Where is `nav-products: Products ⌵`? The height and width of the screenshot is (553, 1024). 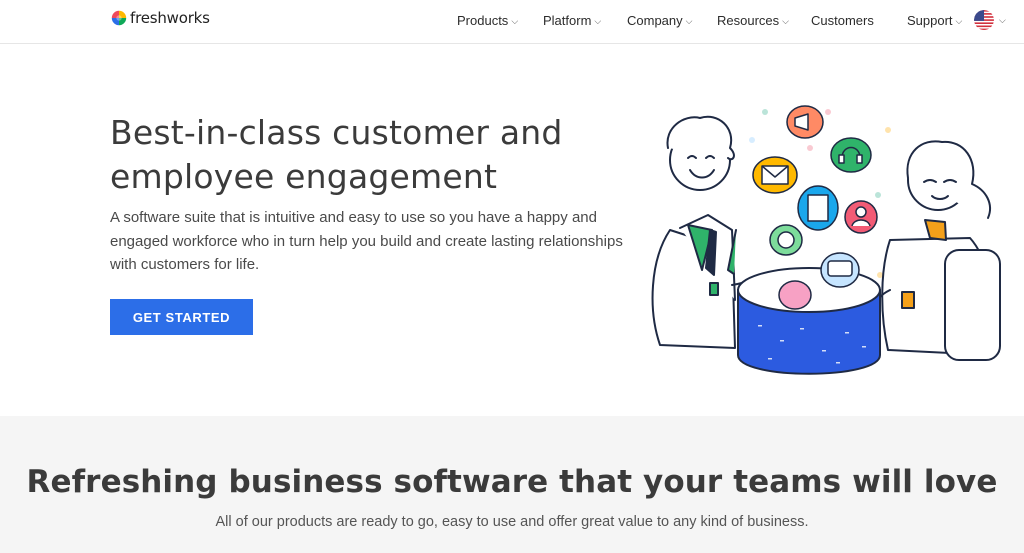
nav-products: Products ⌵ is located at coordinates (487, 20).